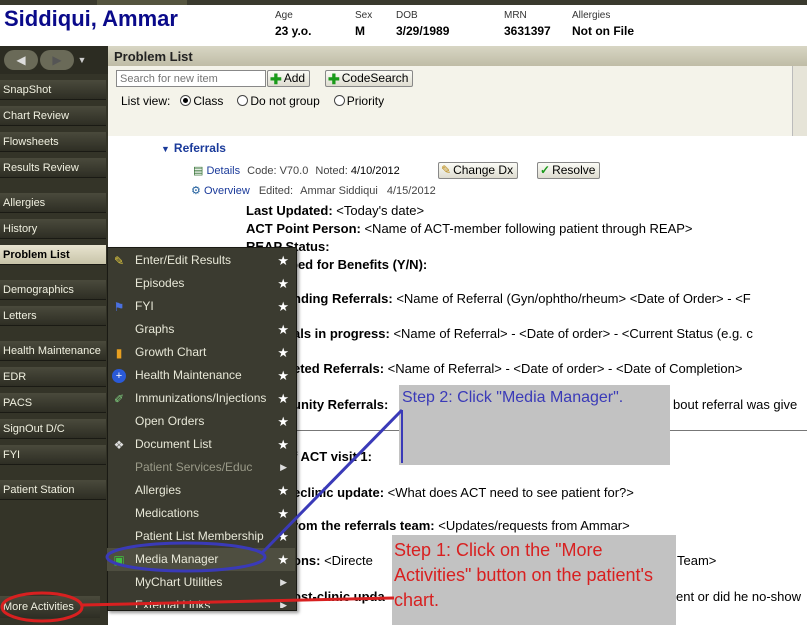  Describe the element at coordinates (21, 60) in the screenshot. I see `back-arrow-icon: ◀` at that location.